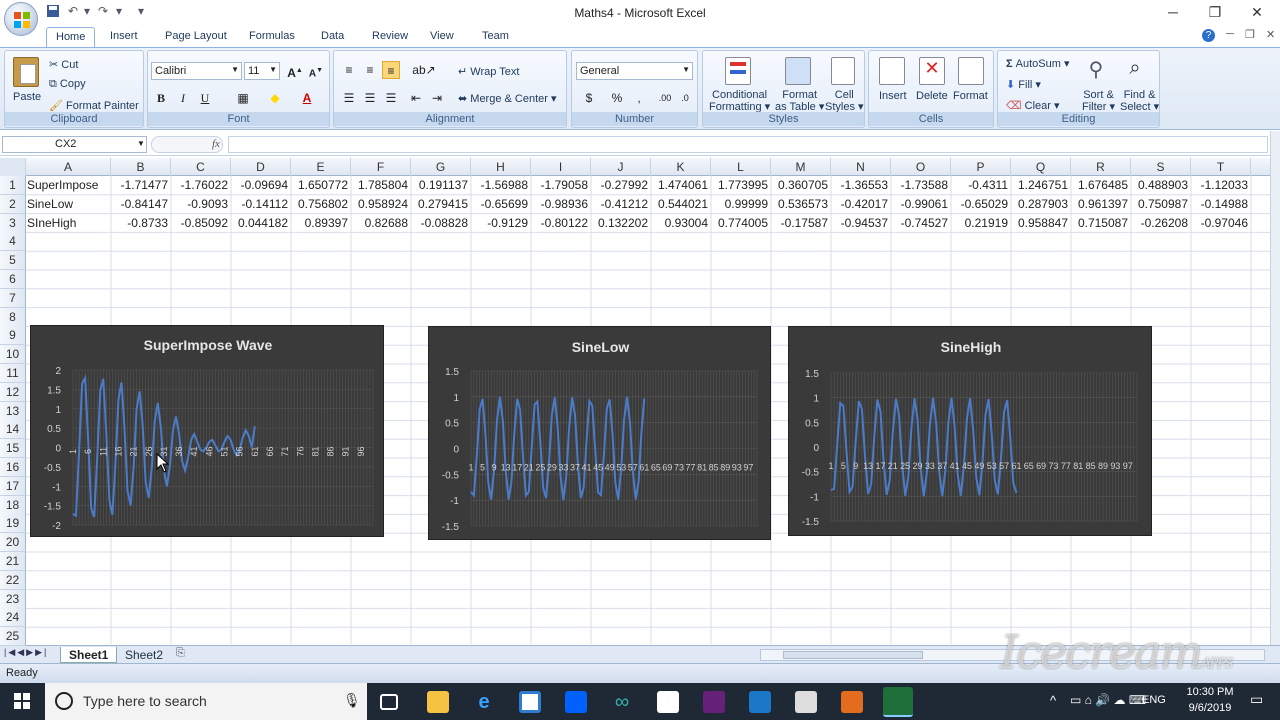  What do you see at coordinates (1041, 167) in the screenshot?
I see `column-header-q: Q` at bounding box center [1041, 167].